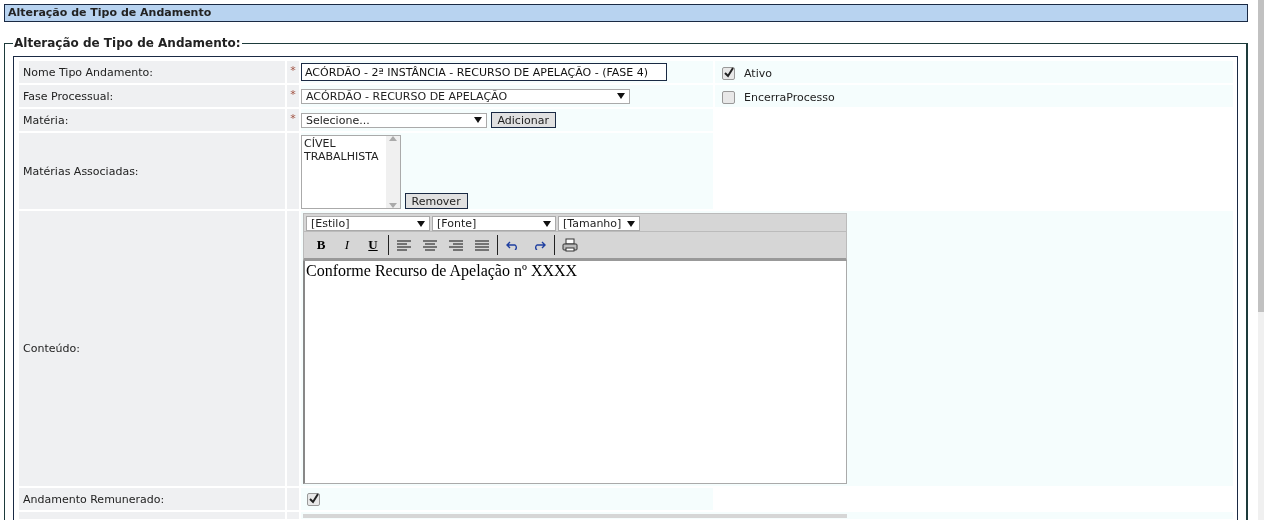 This screenshot has height=520, width=1264. What do you see at coordinates (393, 172) in the screenshot?
I see `list-scrollbar` at bounding box center [393, 172].